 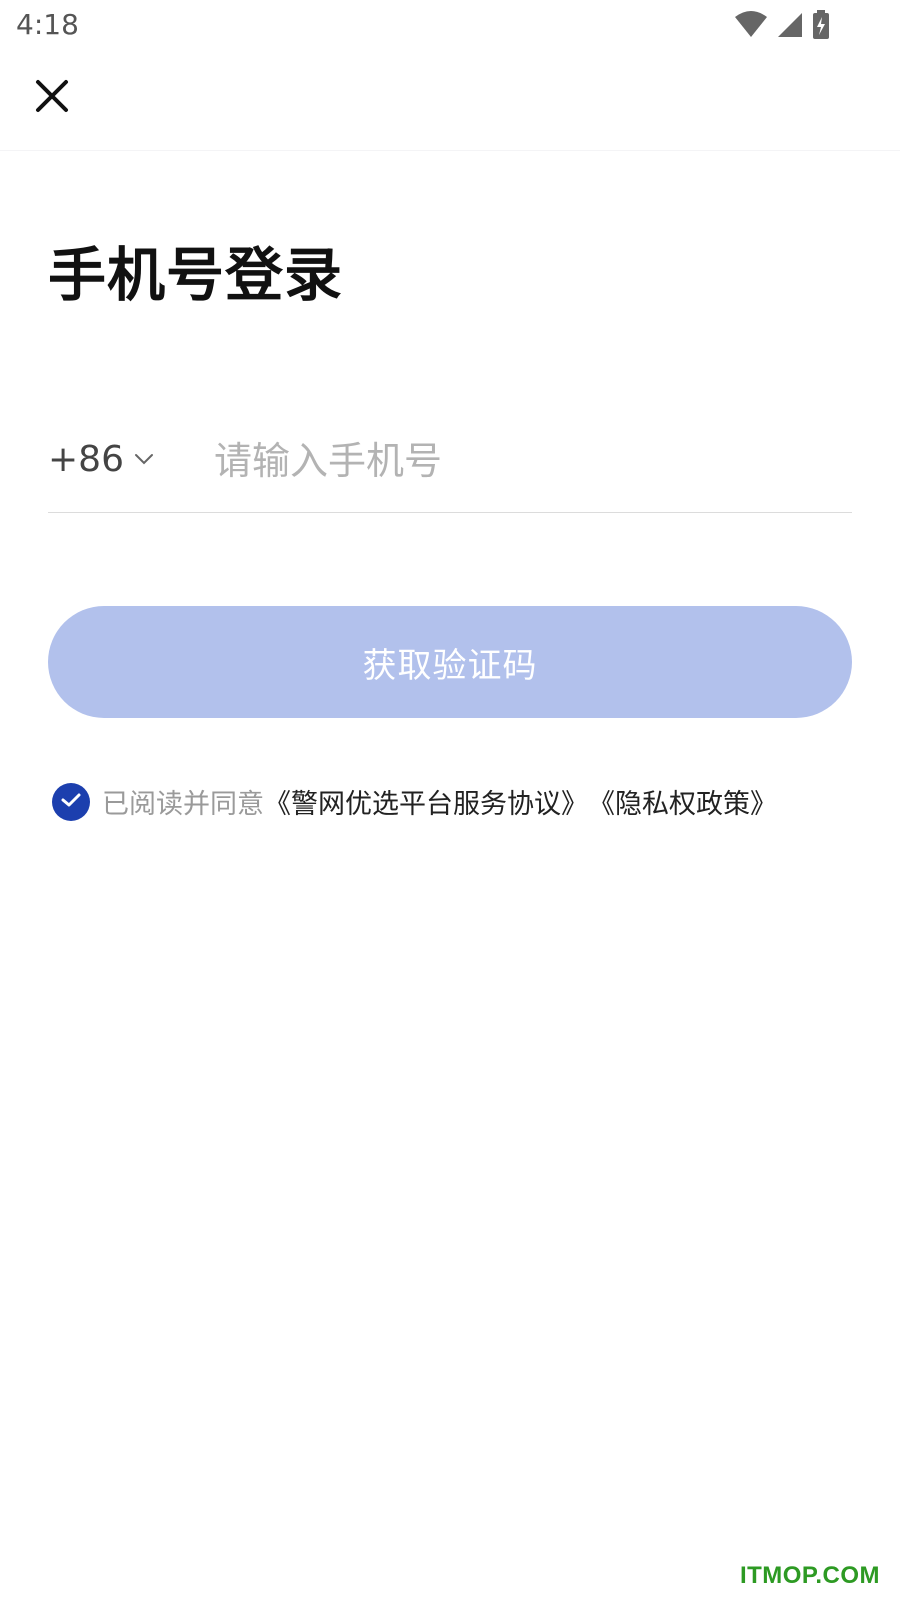 I want to click on close-button, so click(x=52, y=98).